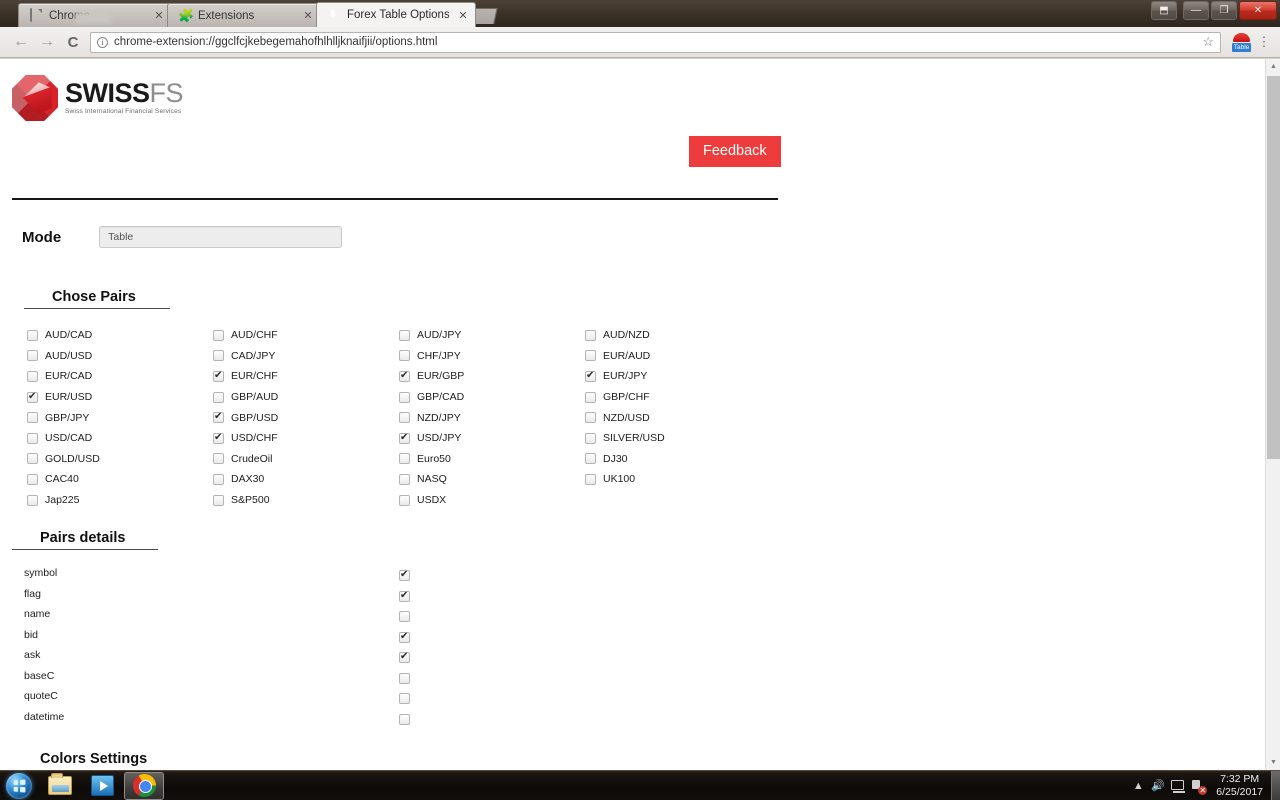 This screenshot has width=1280, height=800. What do you see at coordinates (625, 376) in the screenshot?
I see `pair-checkbox-row: EUR/JPY` at bounding box center [625, 376].